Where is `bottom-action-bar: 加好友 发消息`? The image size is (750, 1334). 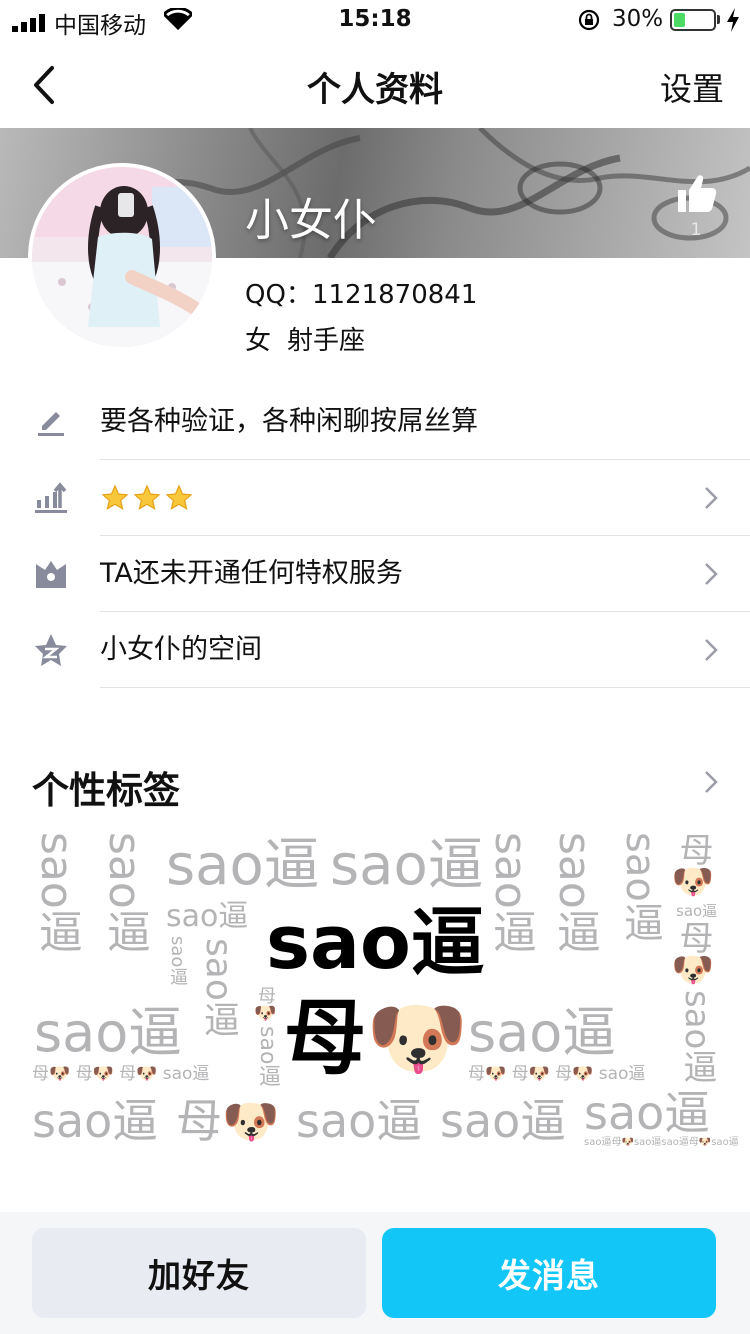
bottom-action-bar: 加好友 发消息 is located at coordinates (375, 1273).